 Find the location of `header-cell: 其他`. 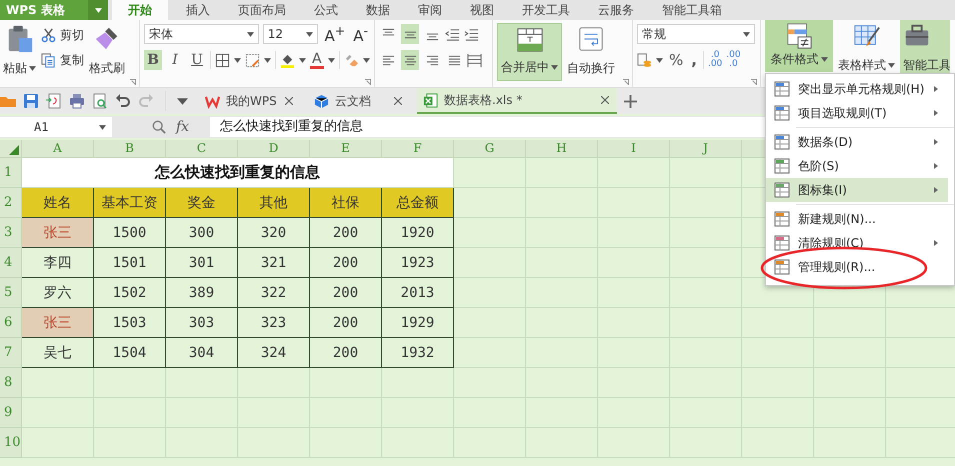

header-cell: 其他 is located at coordinates (274, 203).